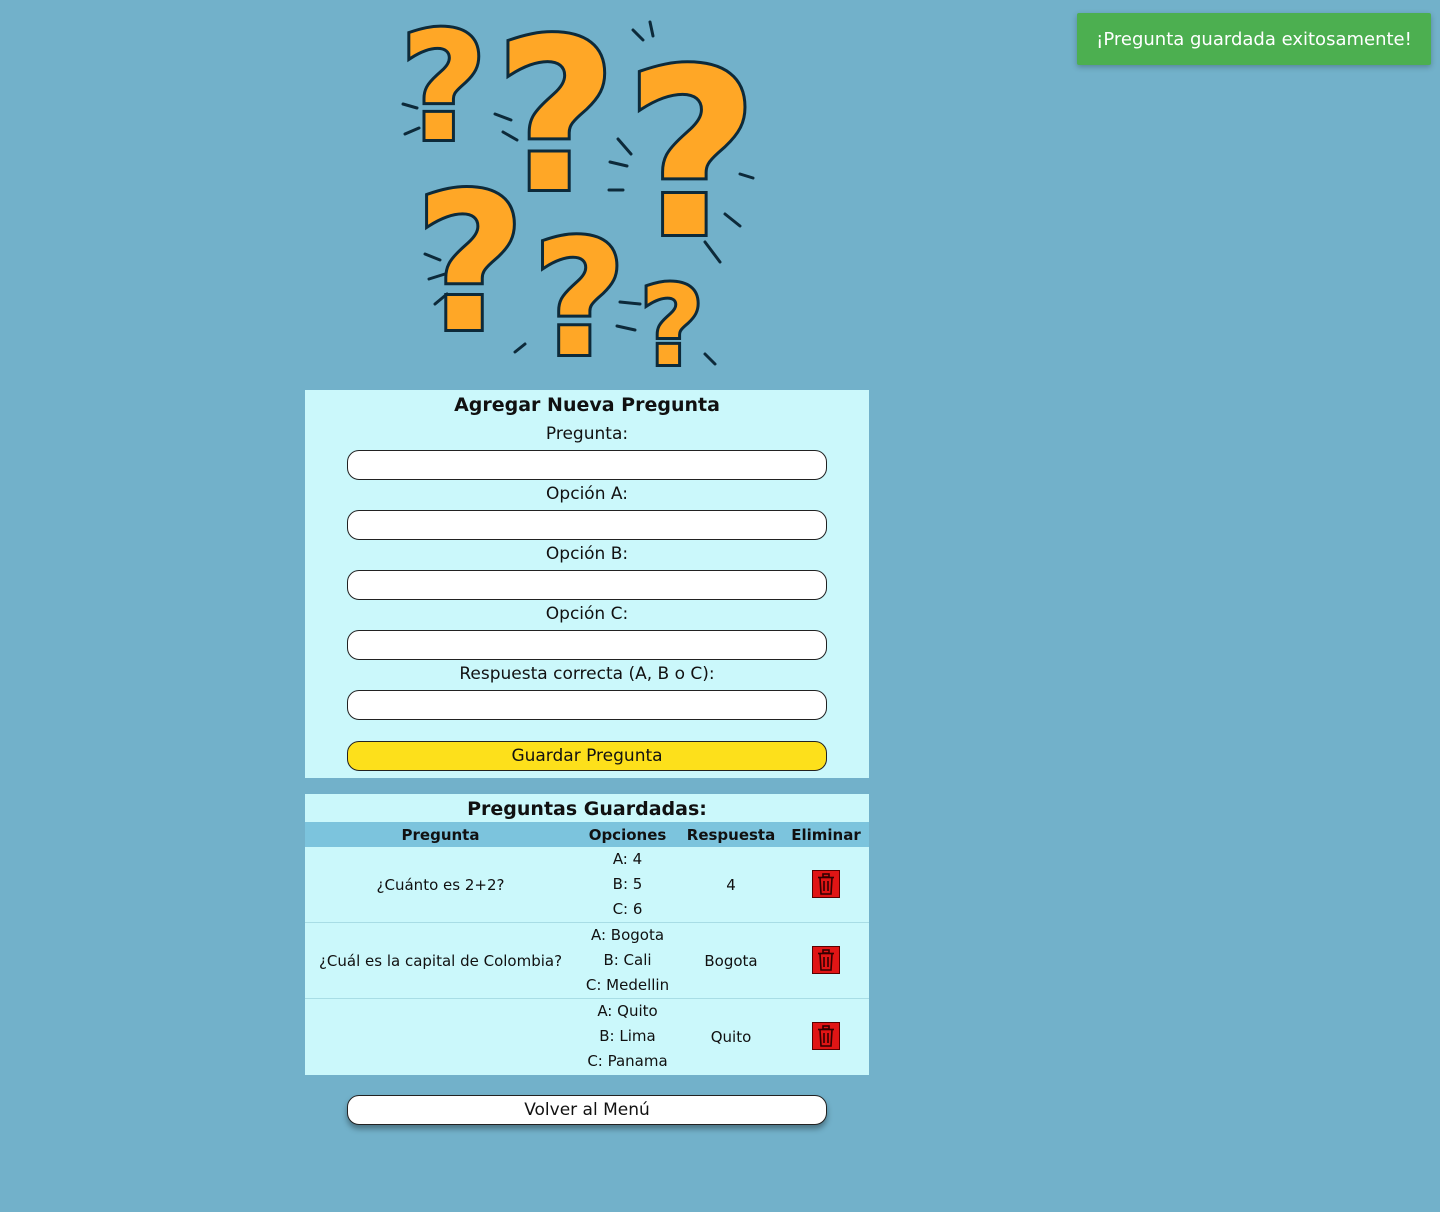 The image size is (1440, 1212). What do you see at coordinates (587, 756) in the screenshot?
I see `save-question-button: Guardar Pregunta` at bounding box center [587, 756].